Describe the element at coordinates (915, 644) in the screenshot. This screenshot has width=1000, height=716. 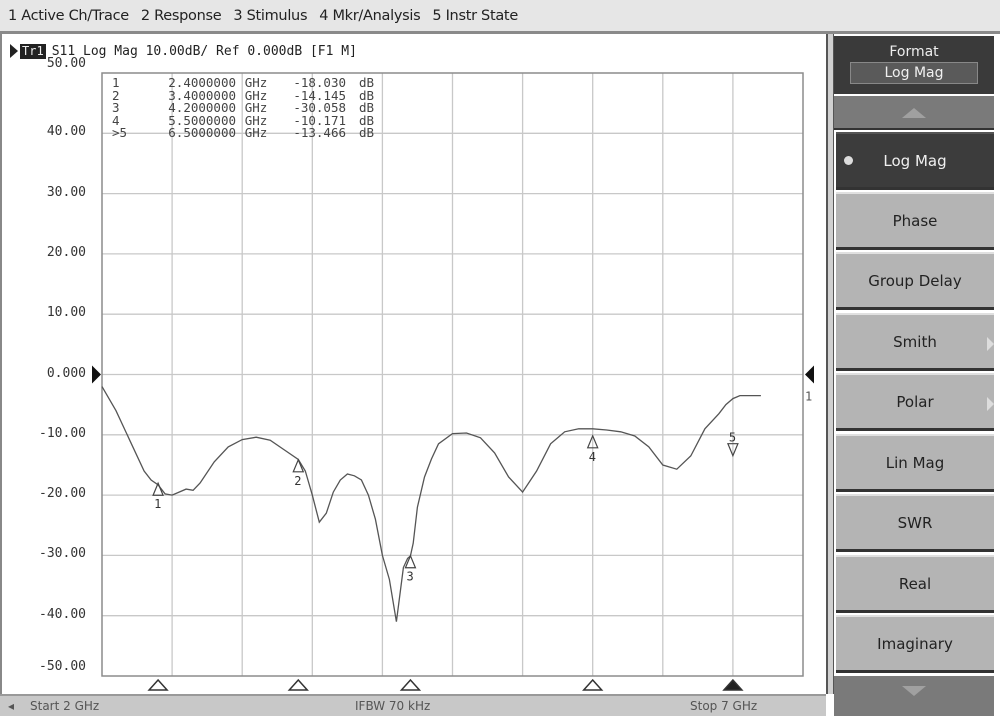
I see `softkey-imaginary: Imaginary` at that location.